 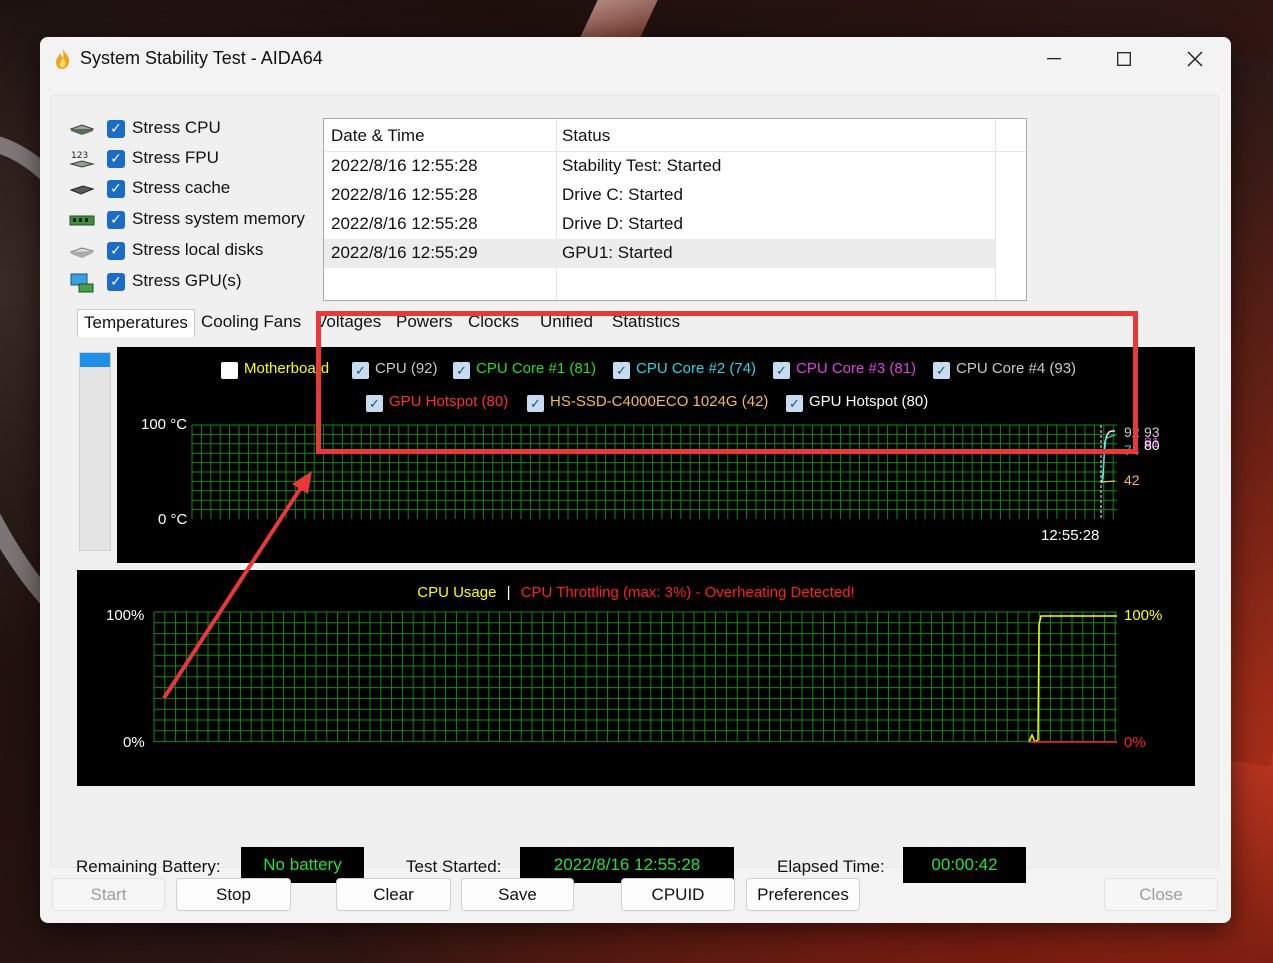 I want to click on column-header-datetime: Date & Time, so click(x=378, y=136).